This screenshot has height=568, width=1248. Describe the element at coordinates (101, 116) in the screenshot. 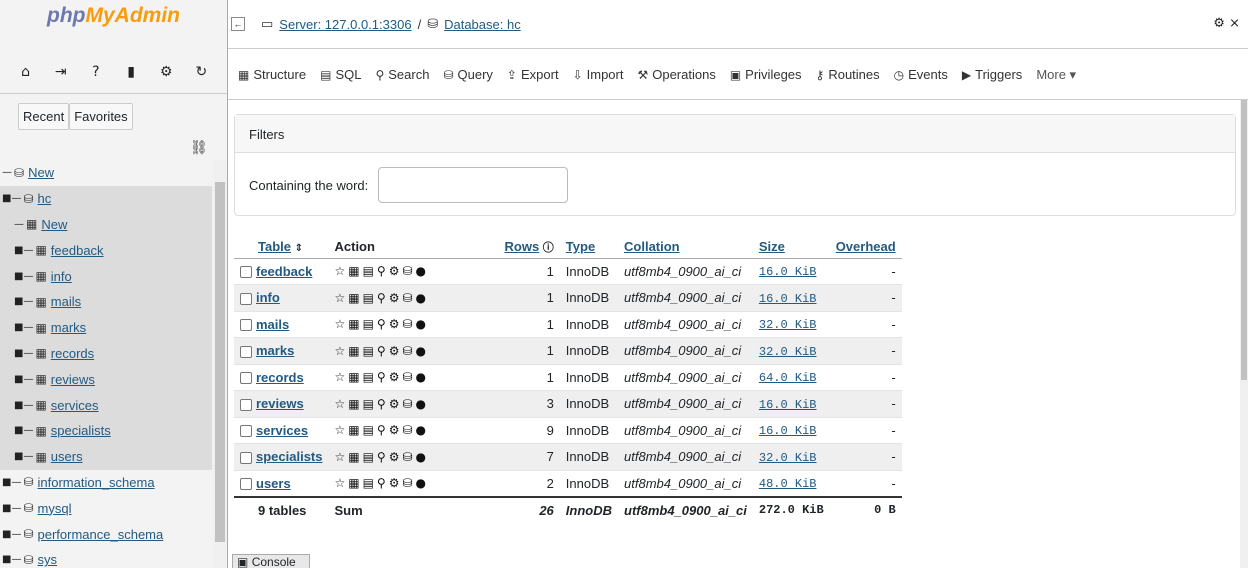

I see `favorites-button: Favorites` at that location.